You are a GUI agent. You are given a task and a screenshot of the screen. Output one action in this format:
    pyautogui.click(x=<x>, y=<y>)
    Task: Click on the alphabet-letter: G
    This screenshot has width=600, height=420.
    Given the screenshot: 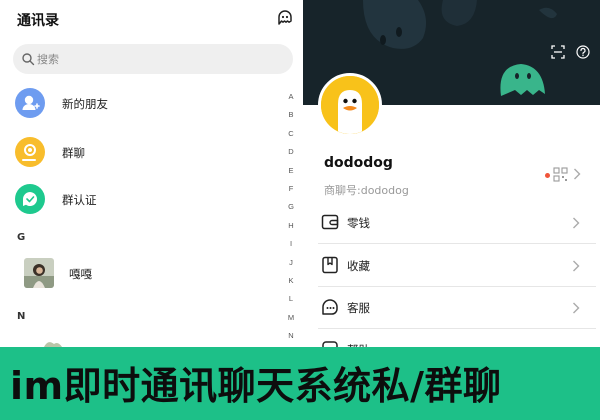 What is the action you would take?
    pyautogui.click(x=291, y=207)
    